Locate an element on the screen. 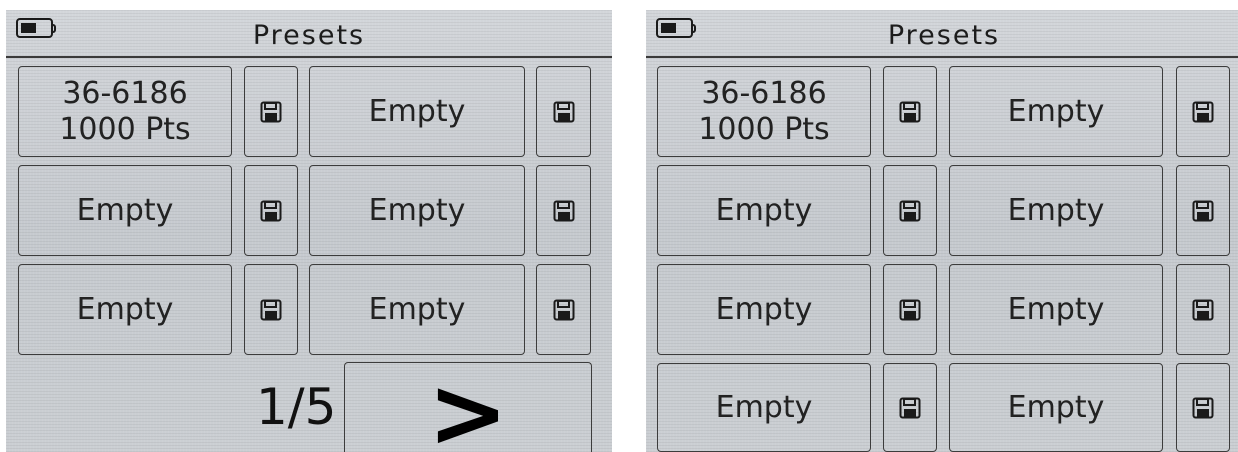 The width and height of the screenshot is (1238, 452). save-preset-8-button is located at coordinates (1203, 407).